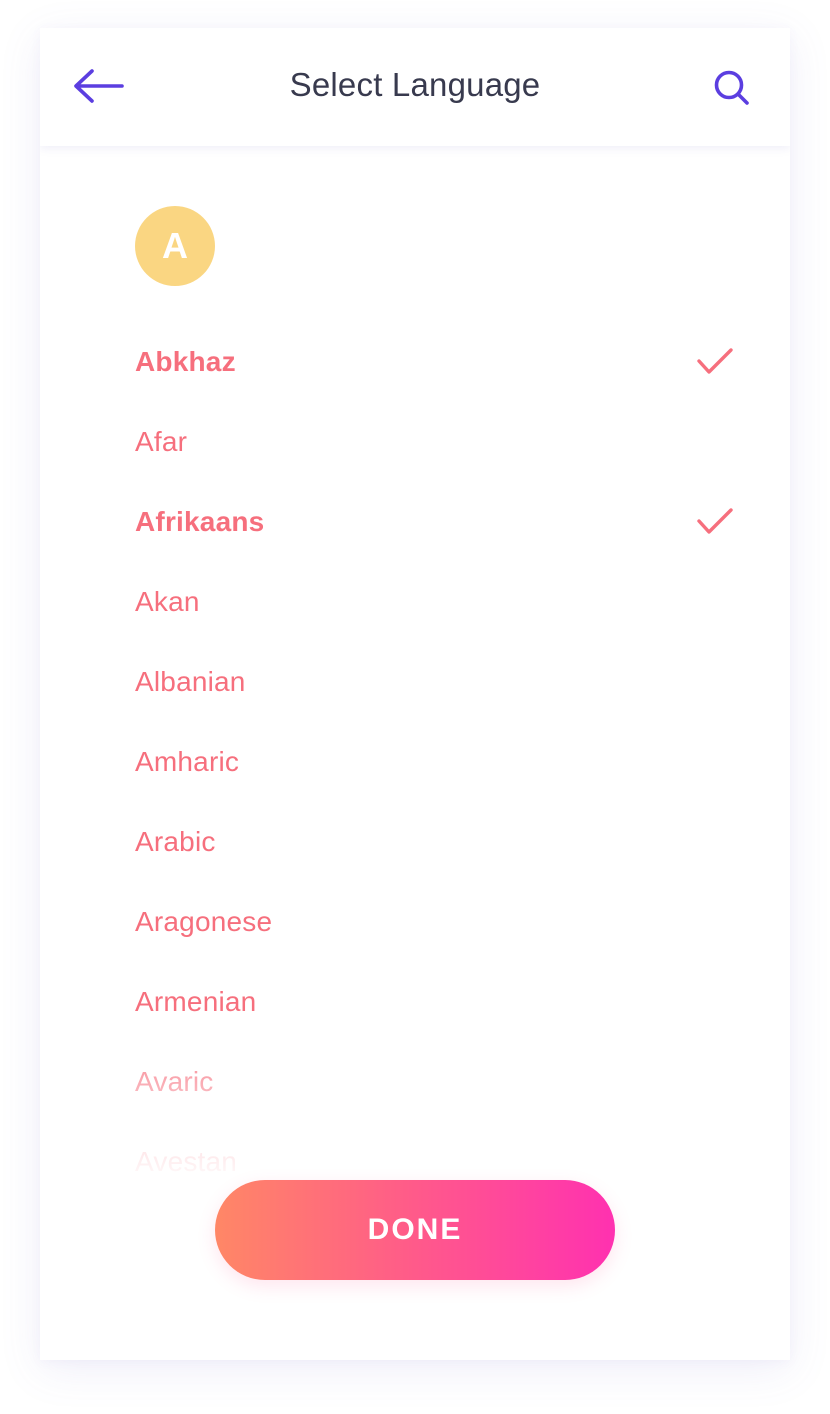 The image size is (830, 1414). I want to click on language-label: Albanian, so click(190, 681).